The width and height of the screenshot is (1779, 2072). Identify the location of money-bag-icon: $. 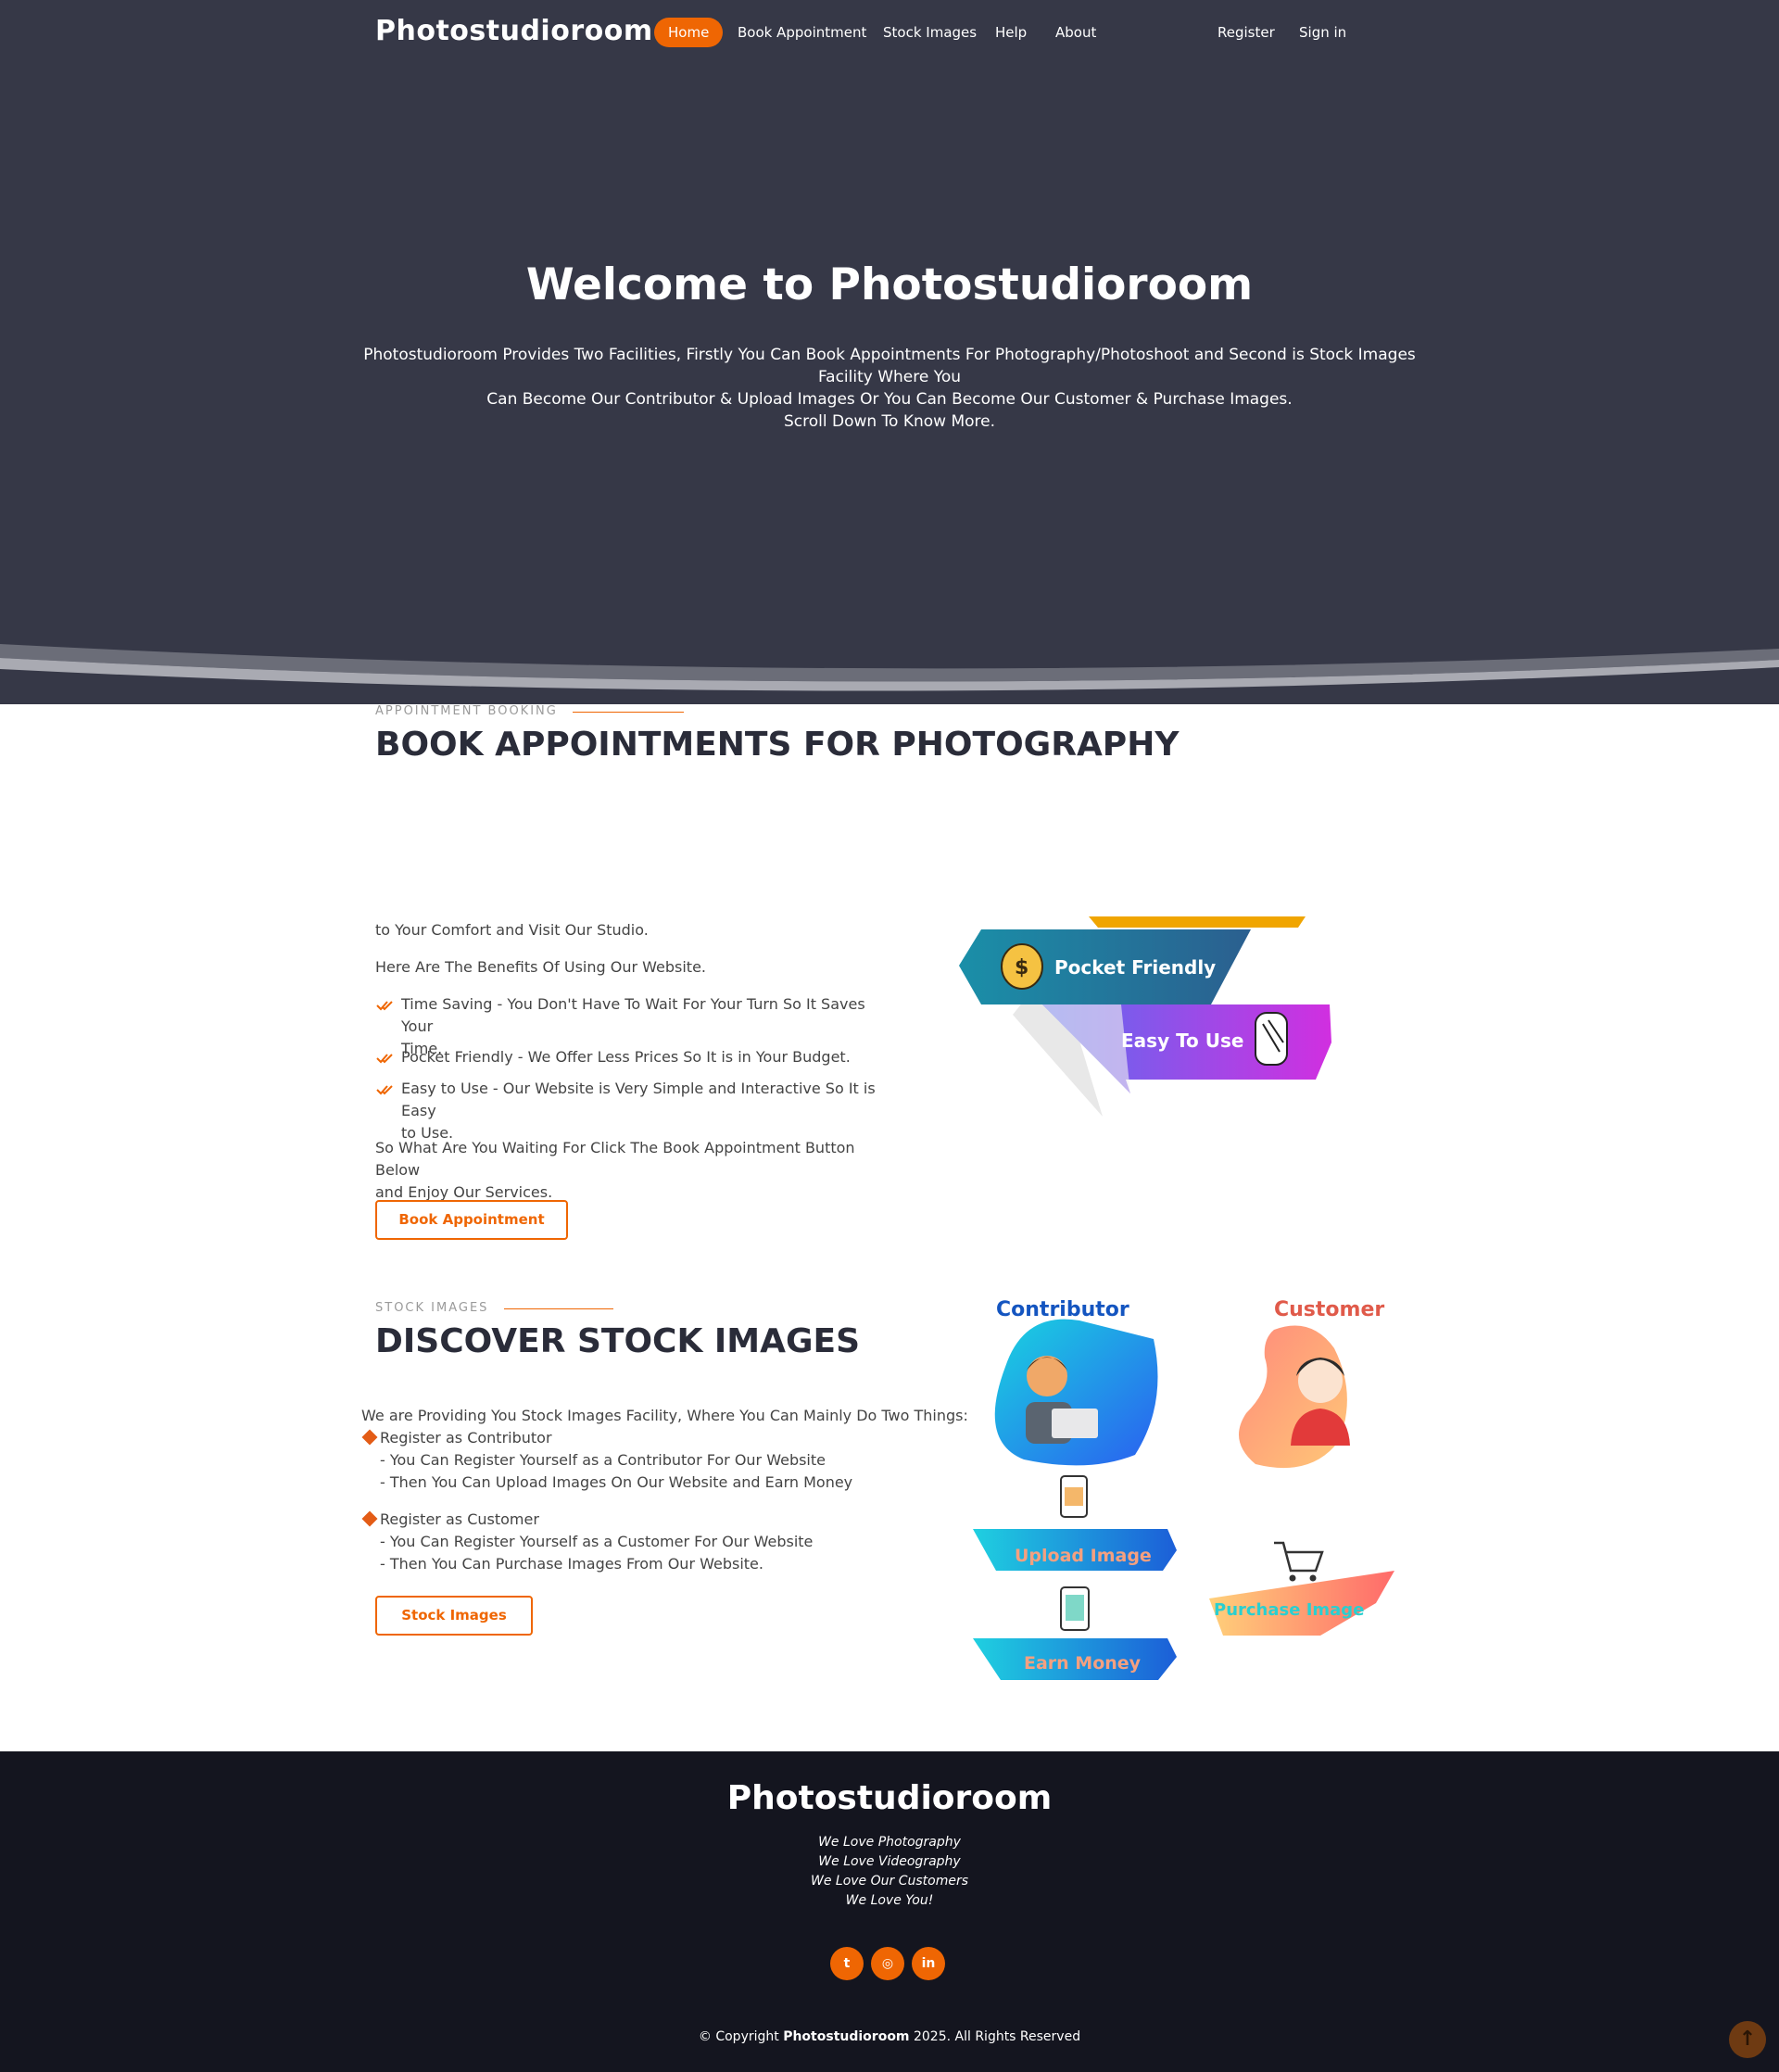
(1022, 966).